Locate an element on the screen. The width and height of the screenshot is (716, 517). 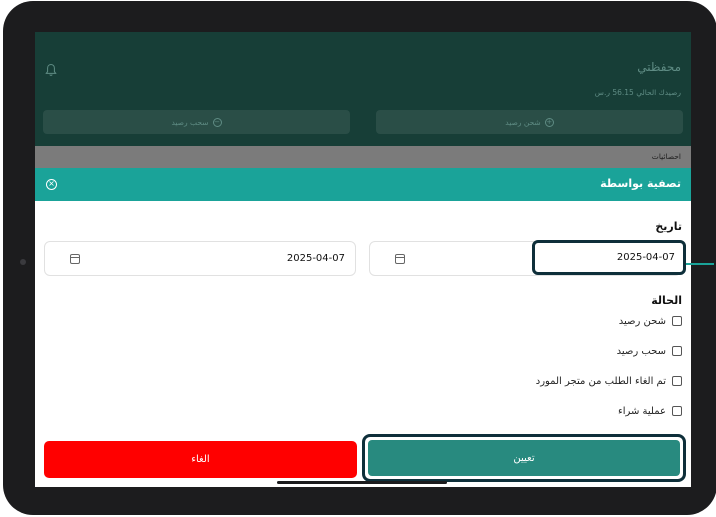
cancel-label: الغاء is located at coordinates (200, 459).